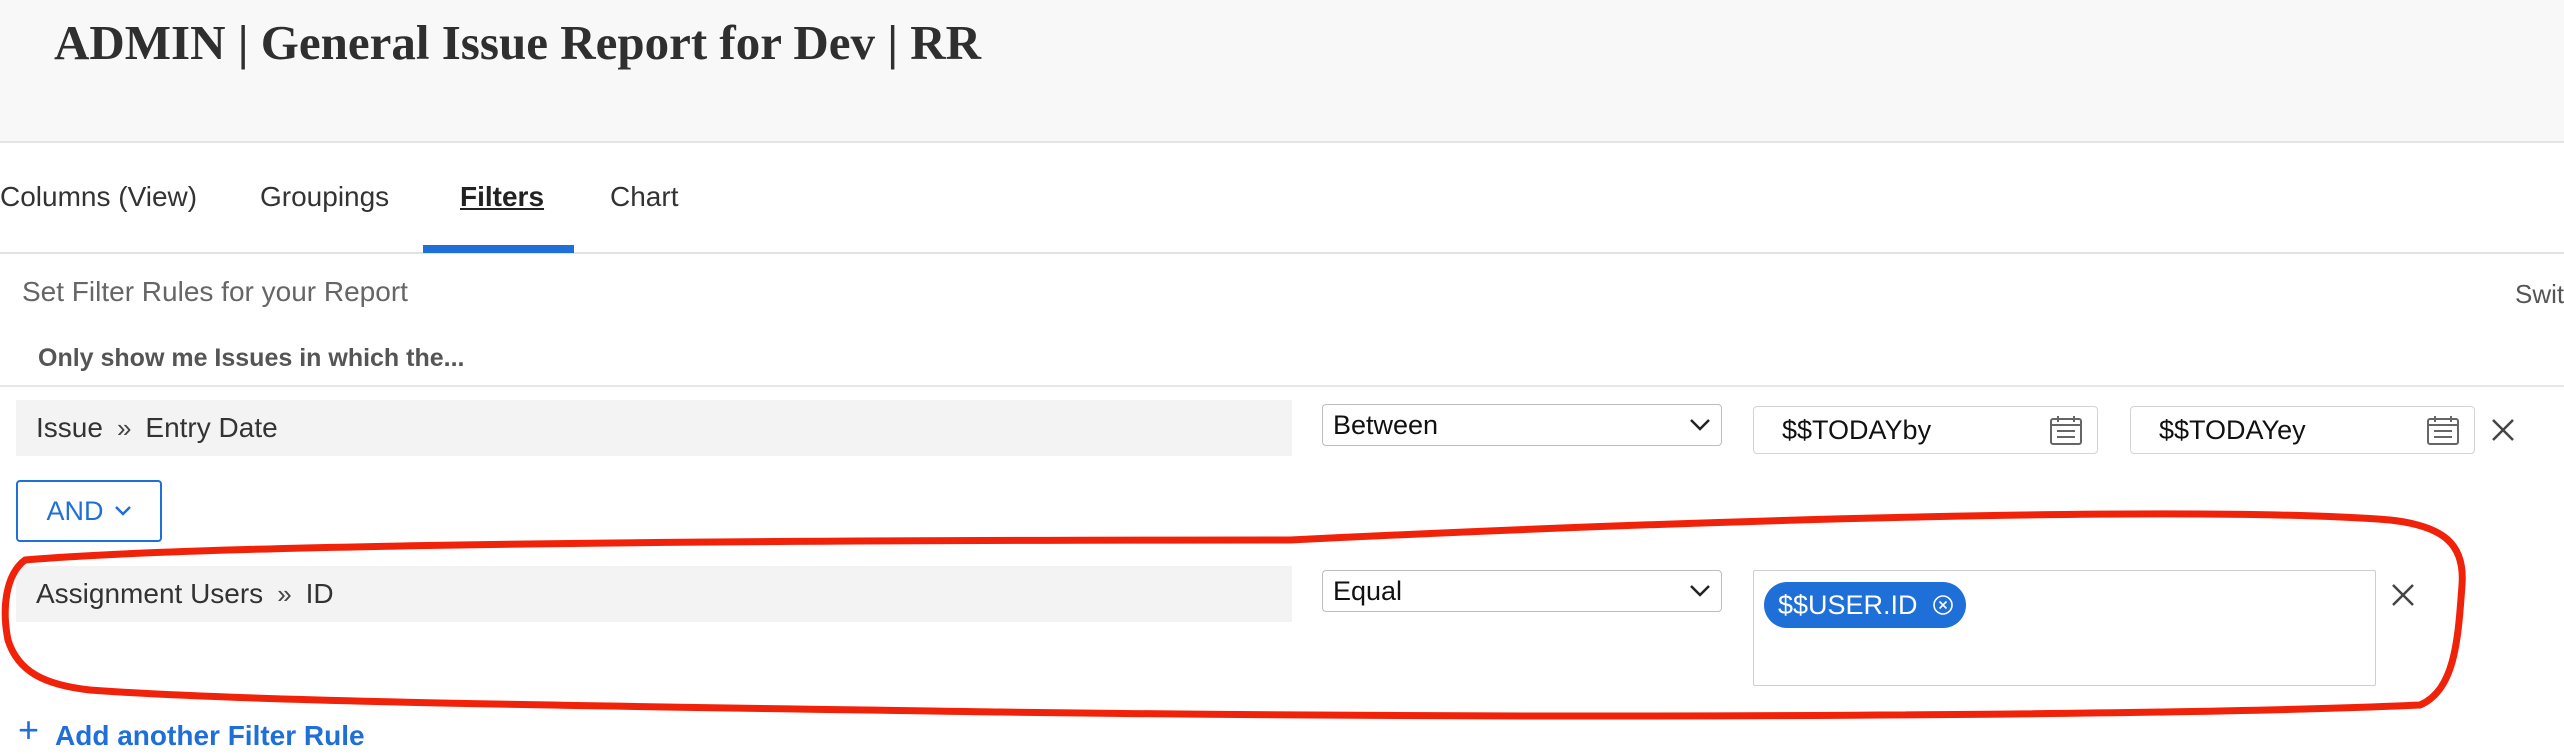 The height and width of the screenshot is (754, 2564). What do you see at coordinates (1943, 605) in the screenshot?
I see `circle-x-icon` at bounding box center [1943, 605].